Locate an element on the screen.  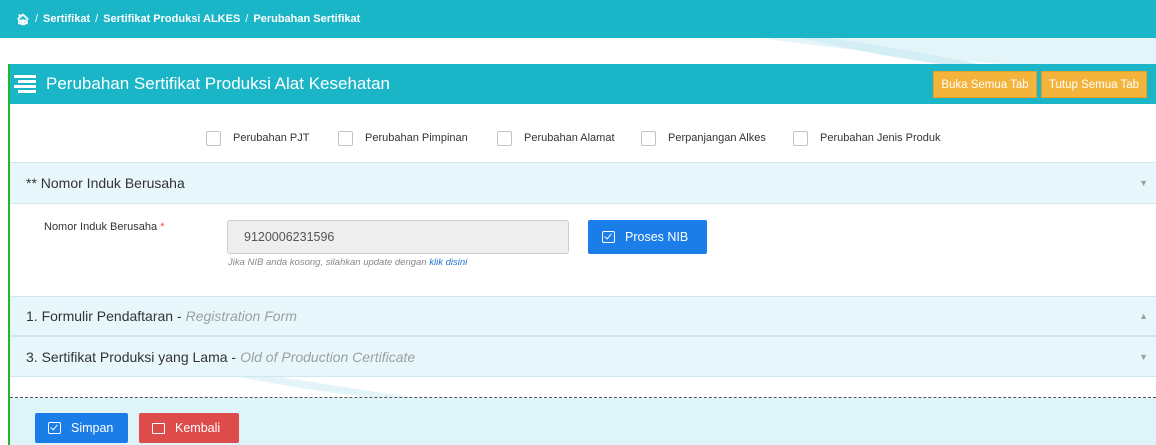
close-all-tabs-button: Tutup Semua Tab is located at coordinates (1094, 84).